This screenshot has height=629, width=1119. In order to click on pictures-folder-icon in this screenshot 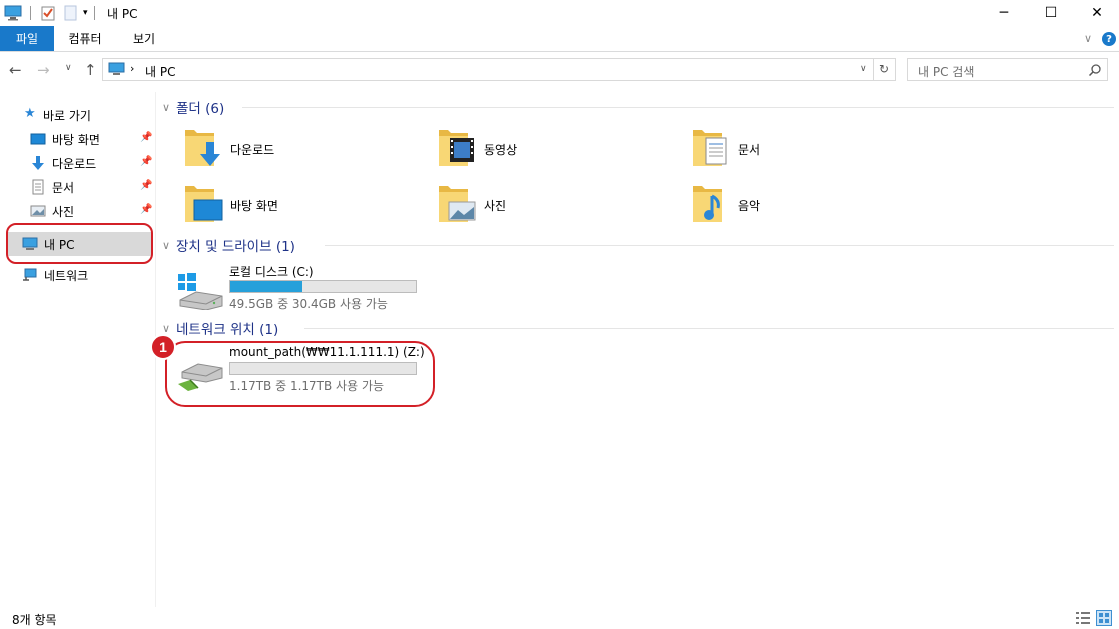, I will do `click(457, 204)`.